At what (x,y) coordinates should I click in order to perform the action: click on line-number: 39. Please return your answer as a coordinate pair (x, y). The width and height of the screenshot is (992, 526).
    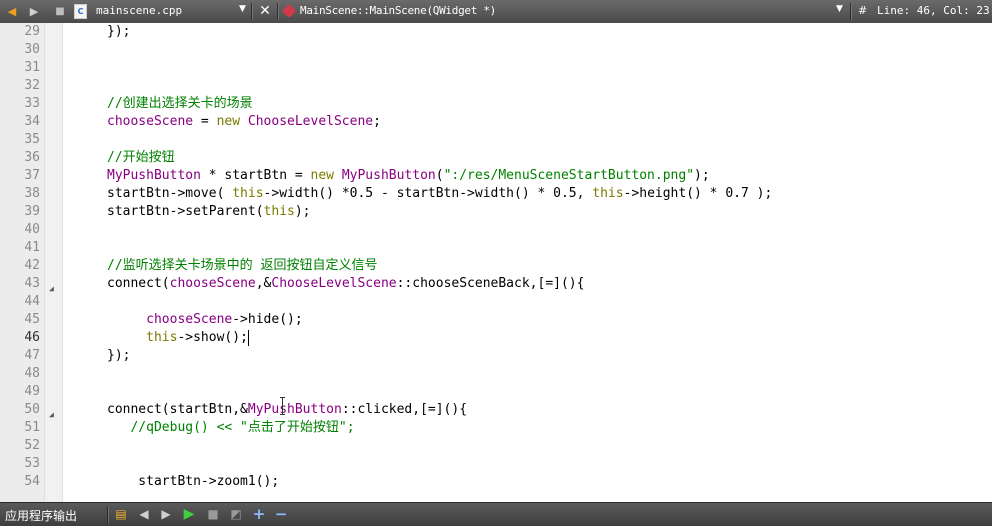
    Looking at the image, I should click on (32, 211).